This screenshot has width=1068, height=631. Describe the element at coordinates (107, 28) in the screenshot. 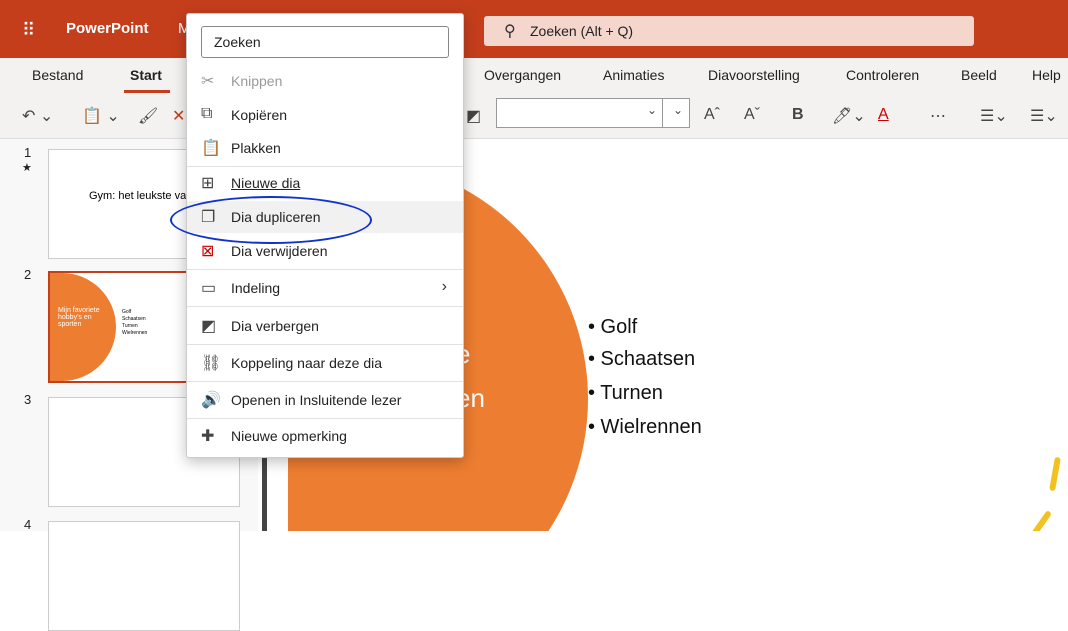

I see `app-name: PowerPoint` at that location.